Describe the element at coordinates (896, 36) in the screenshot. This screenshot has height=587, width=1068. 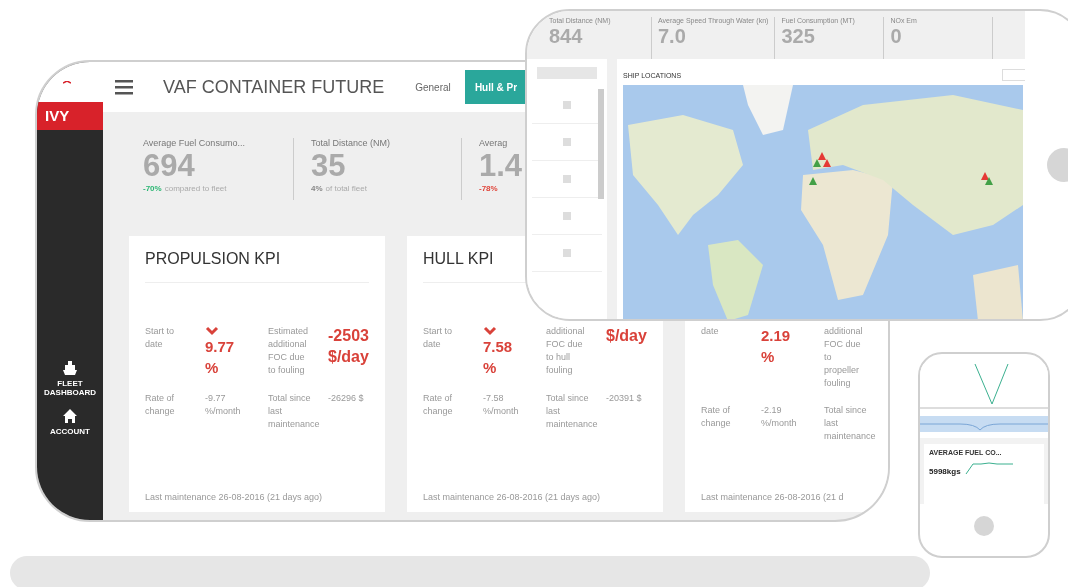
I see `stat-value: 0` at that location.